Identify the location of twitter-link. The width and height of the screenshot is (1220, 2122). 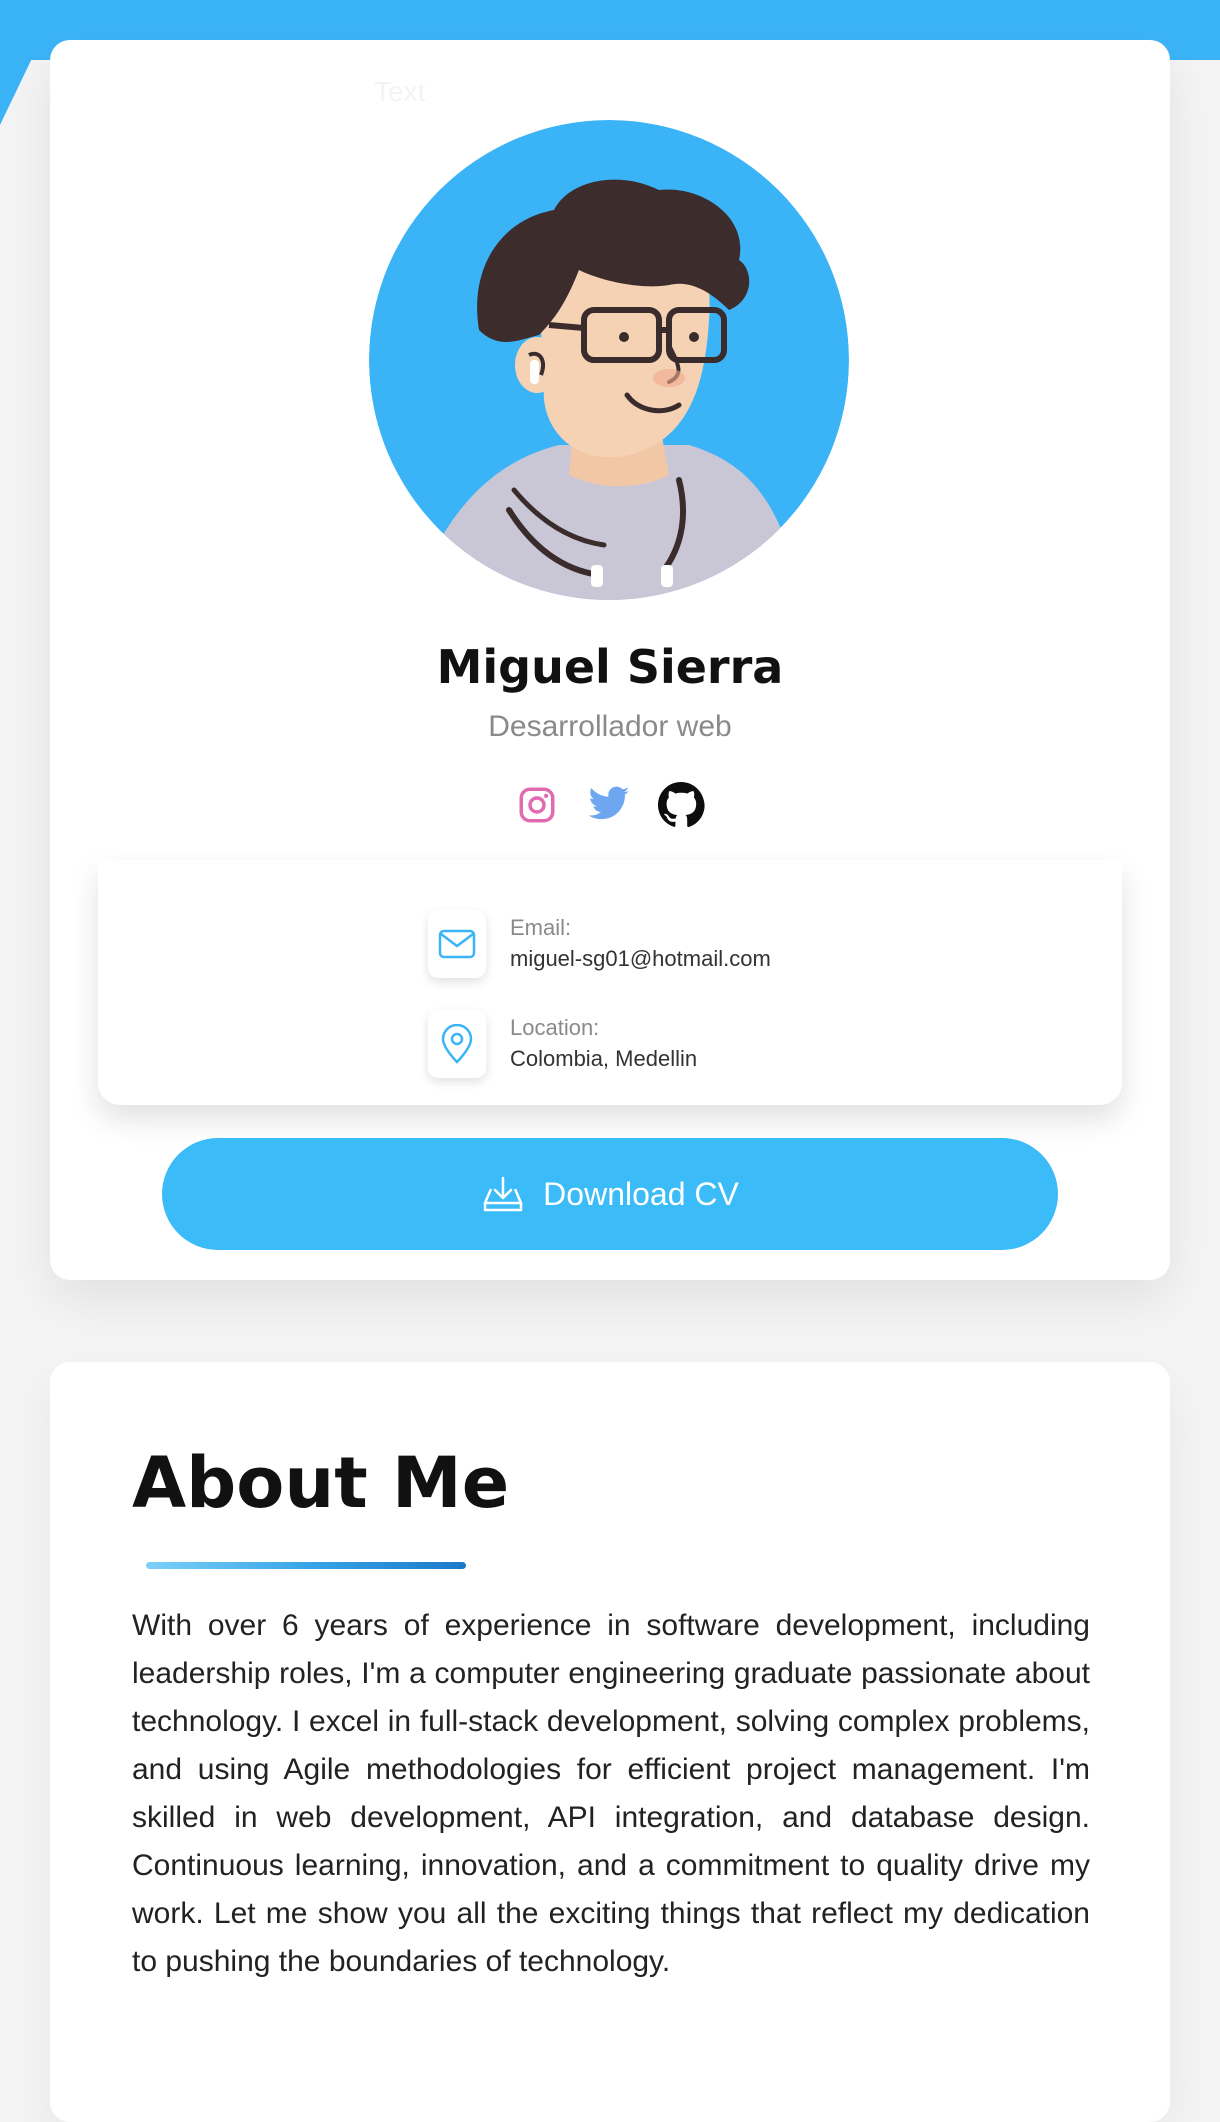
(609, 805).